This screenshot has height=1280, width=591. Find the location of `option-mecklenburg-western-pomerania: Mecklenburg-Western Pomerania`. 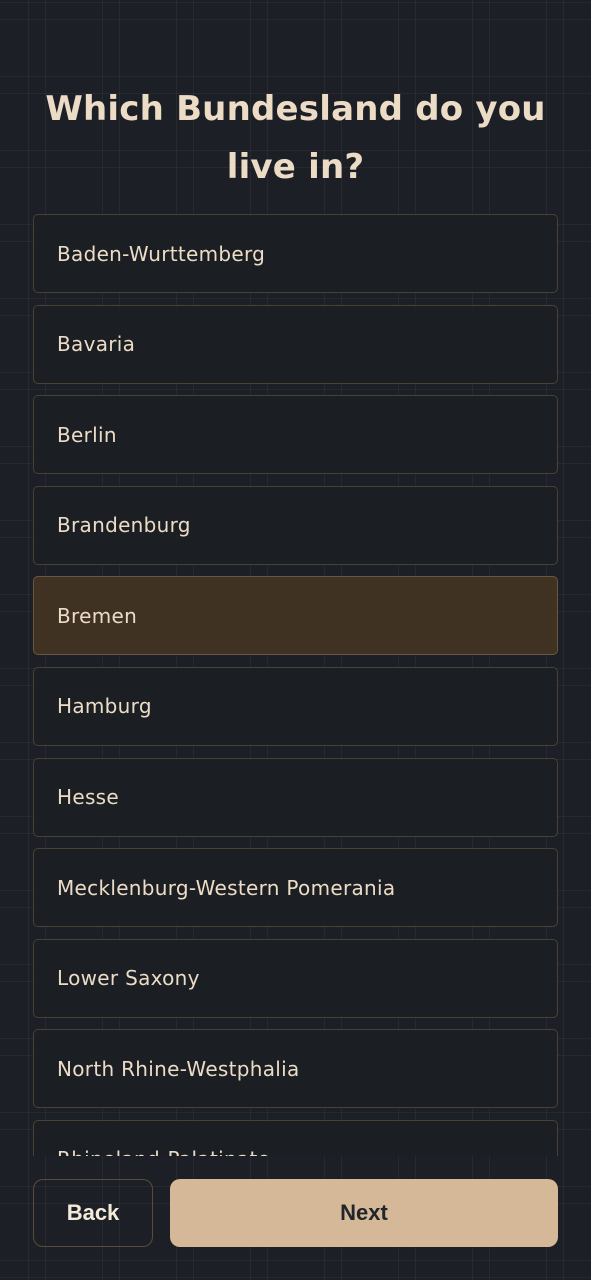

option-mecklenburg-western-pomerania: Mecklenburg-Western Pomerania is located at coordinates (295, 888).